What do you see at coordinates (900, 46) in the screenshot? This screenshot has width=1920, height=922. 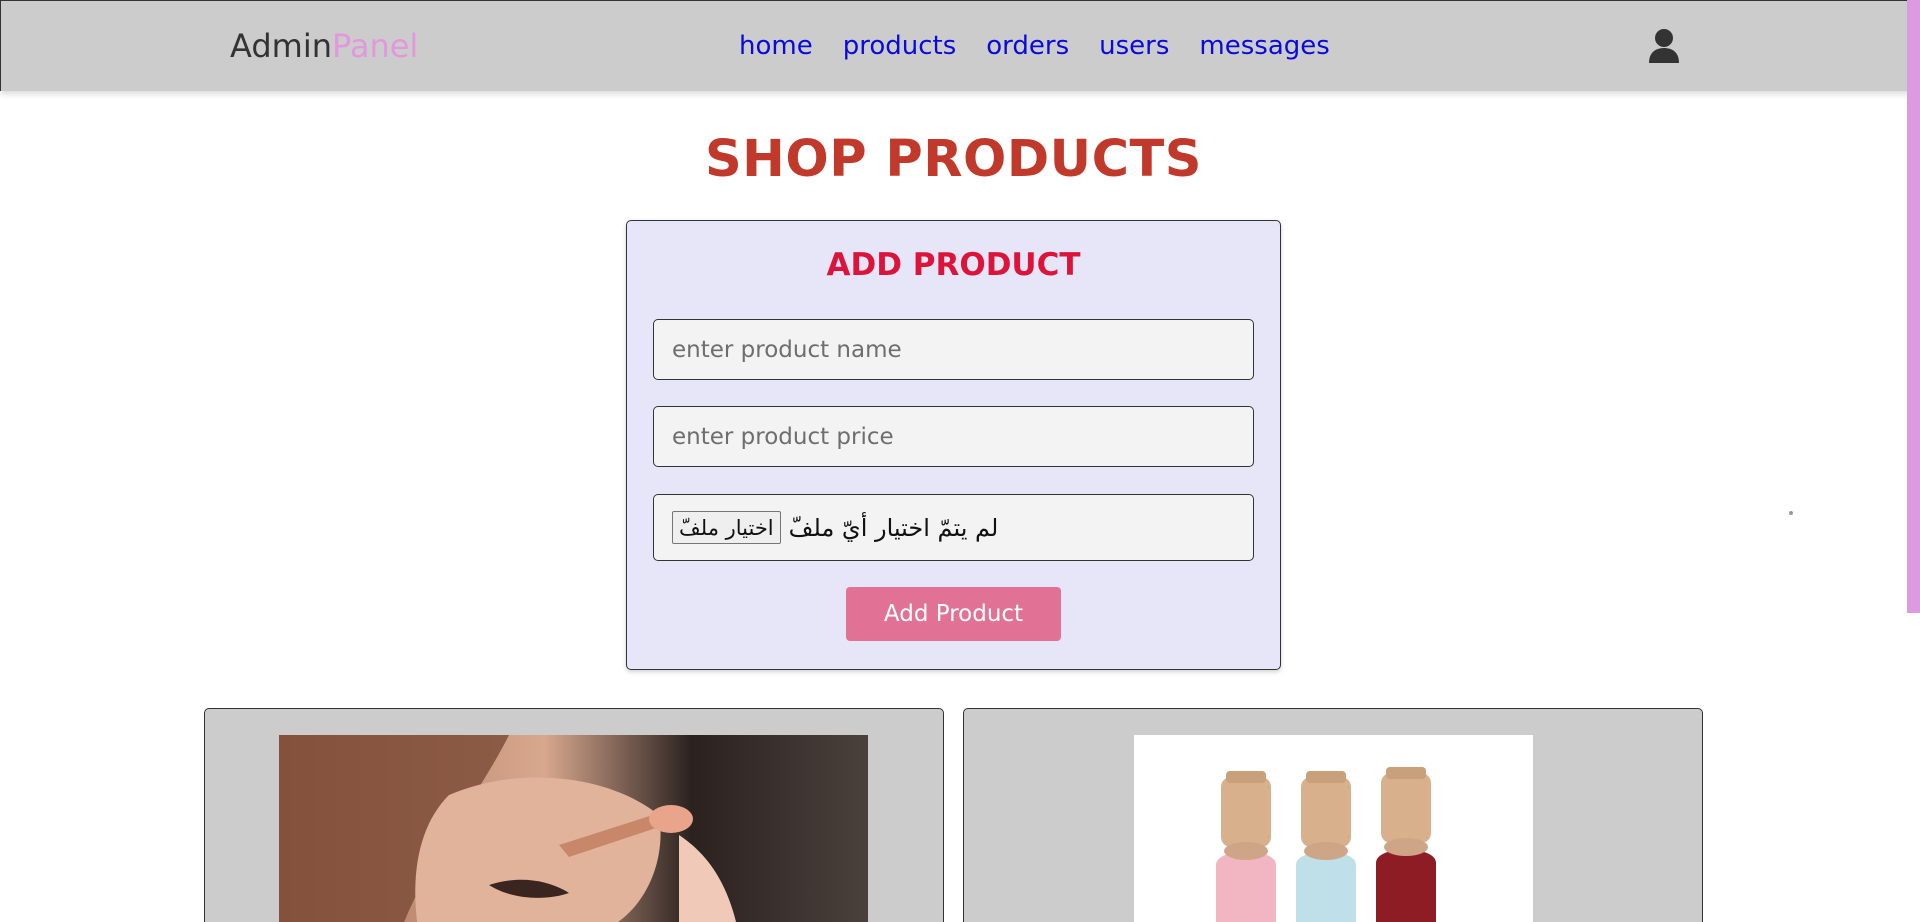 I see `nav-products: products` at bounding box center [900, 46].